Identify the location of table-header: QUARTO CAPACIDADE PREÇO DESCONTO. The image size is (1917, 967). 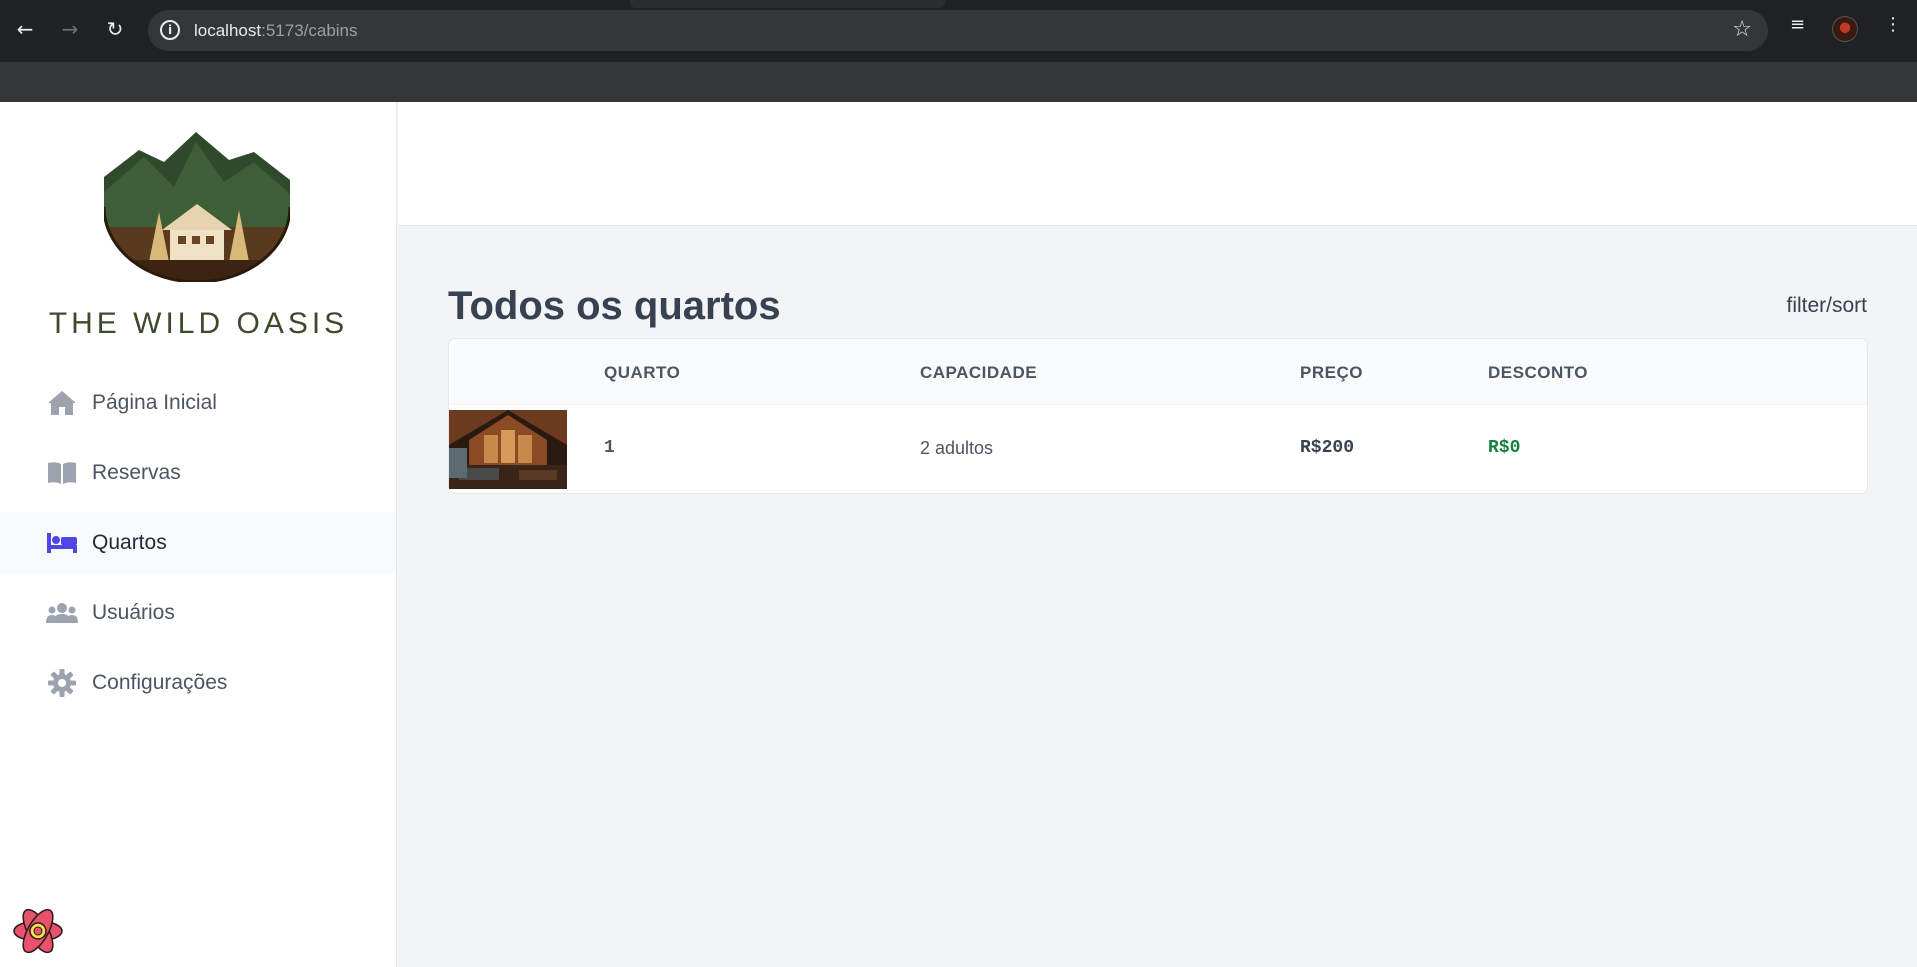
(1158, 372).